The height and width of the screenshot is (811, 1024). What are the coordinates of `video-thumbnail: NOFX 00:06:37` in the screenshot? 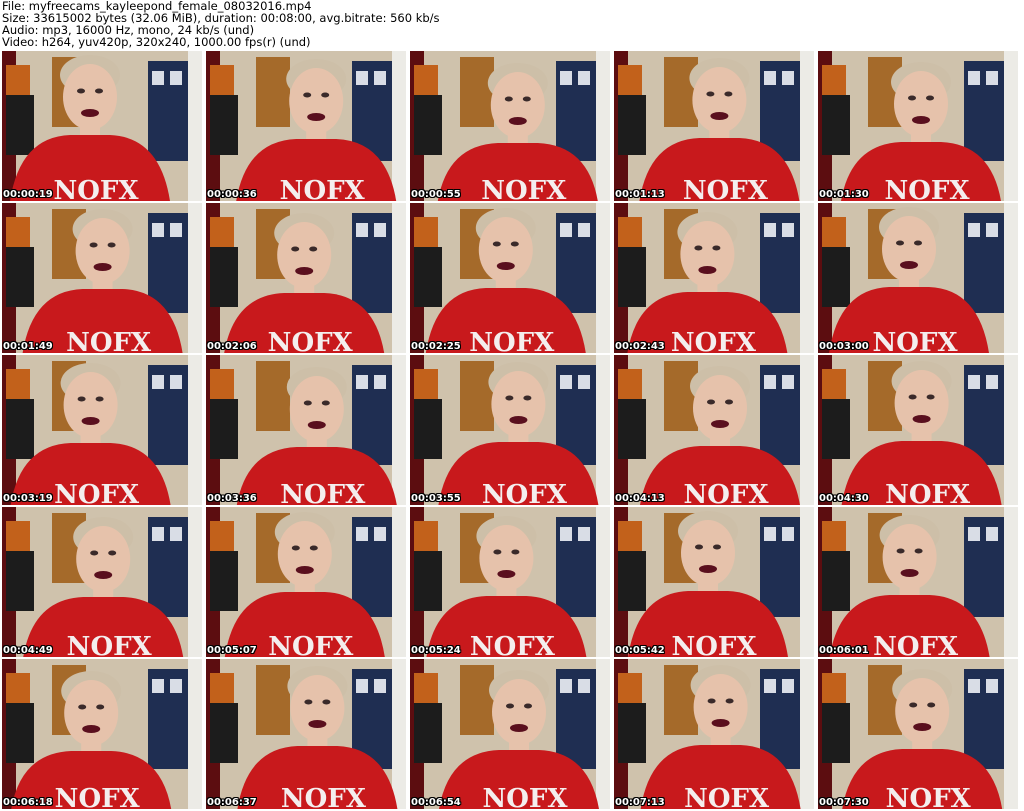 It's located at (306, 734).